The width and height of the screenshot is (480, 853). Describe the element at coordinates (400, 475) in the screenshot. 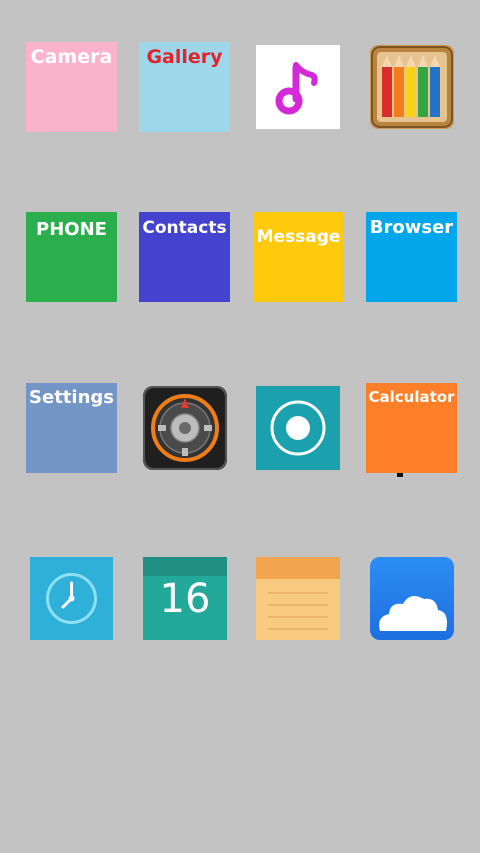

I see `calculator-mark` at that location.